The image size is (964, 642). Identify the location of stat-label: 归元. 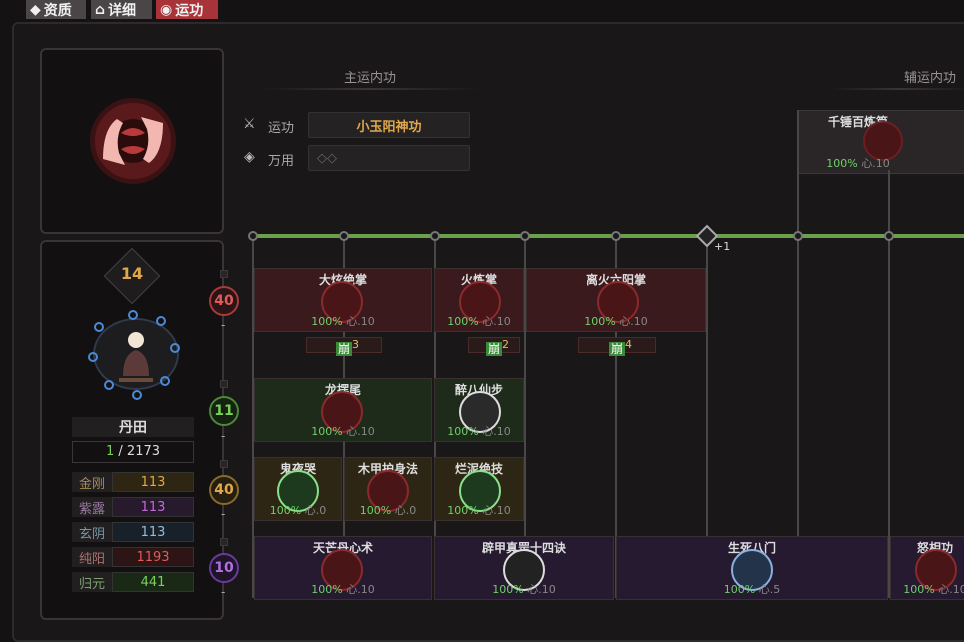
(92, 582).